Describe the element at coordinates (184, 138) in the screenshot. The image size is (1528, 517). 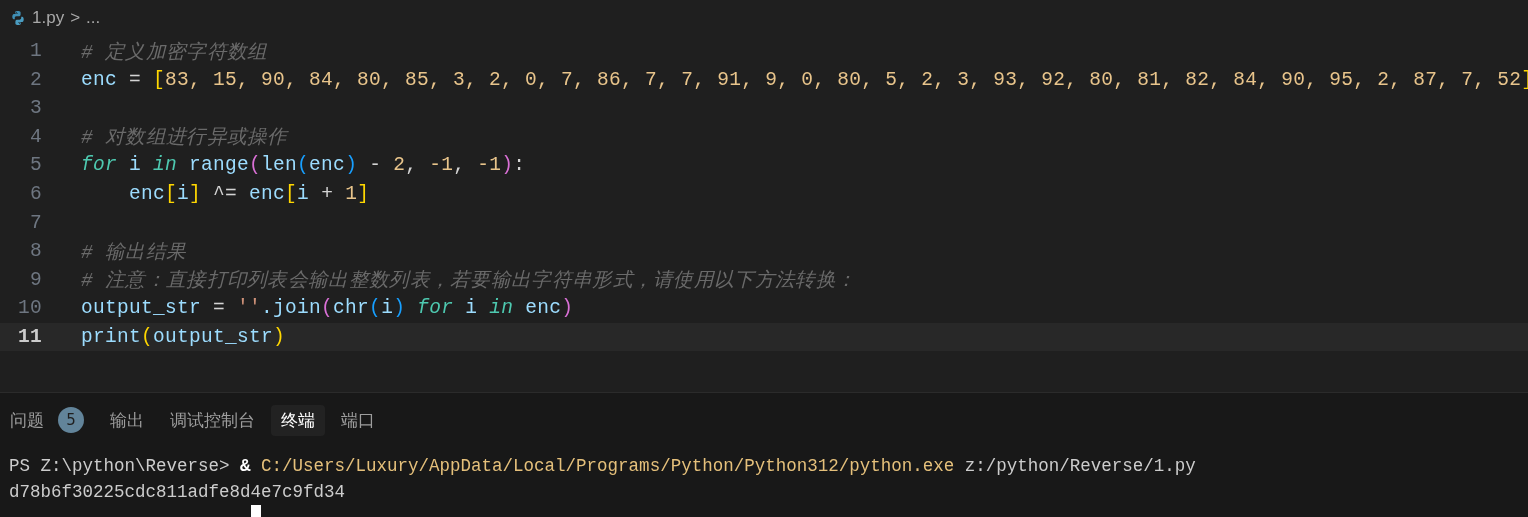
I see `code-line: # 对数组进行异或操作` at that location.